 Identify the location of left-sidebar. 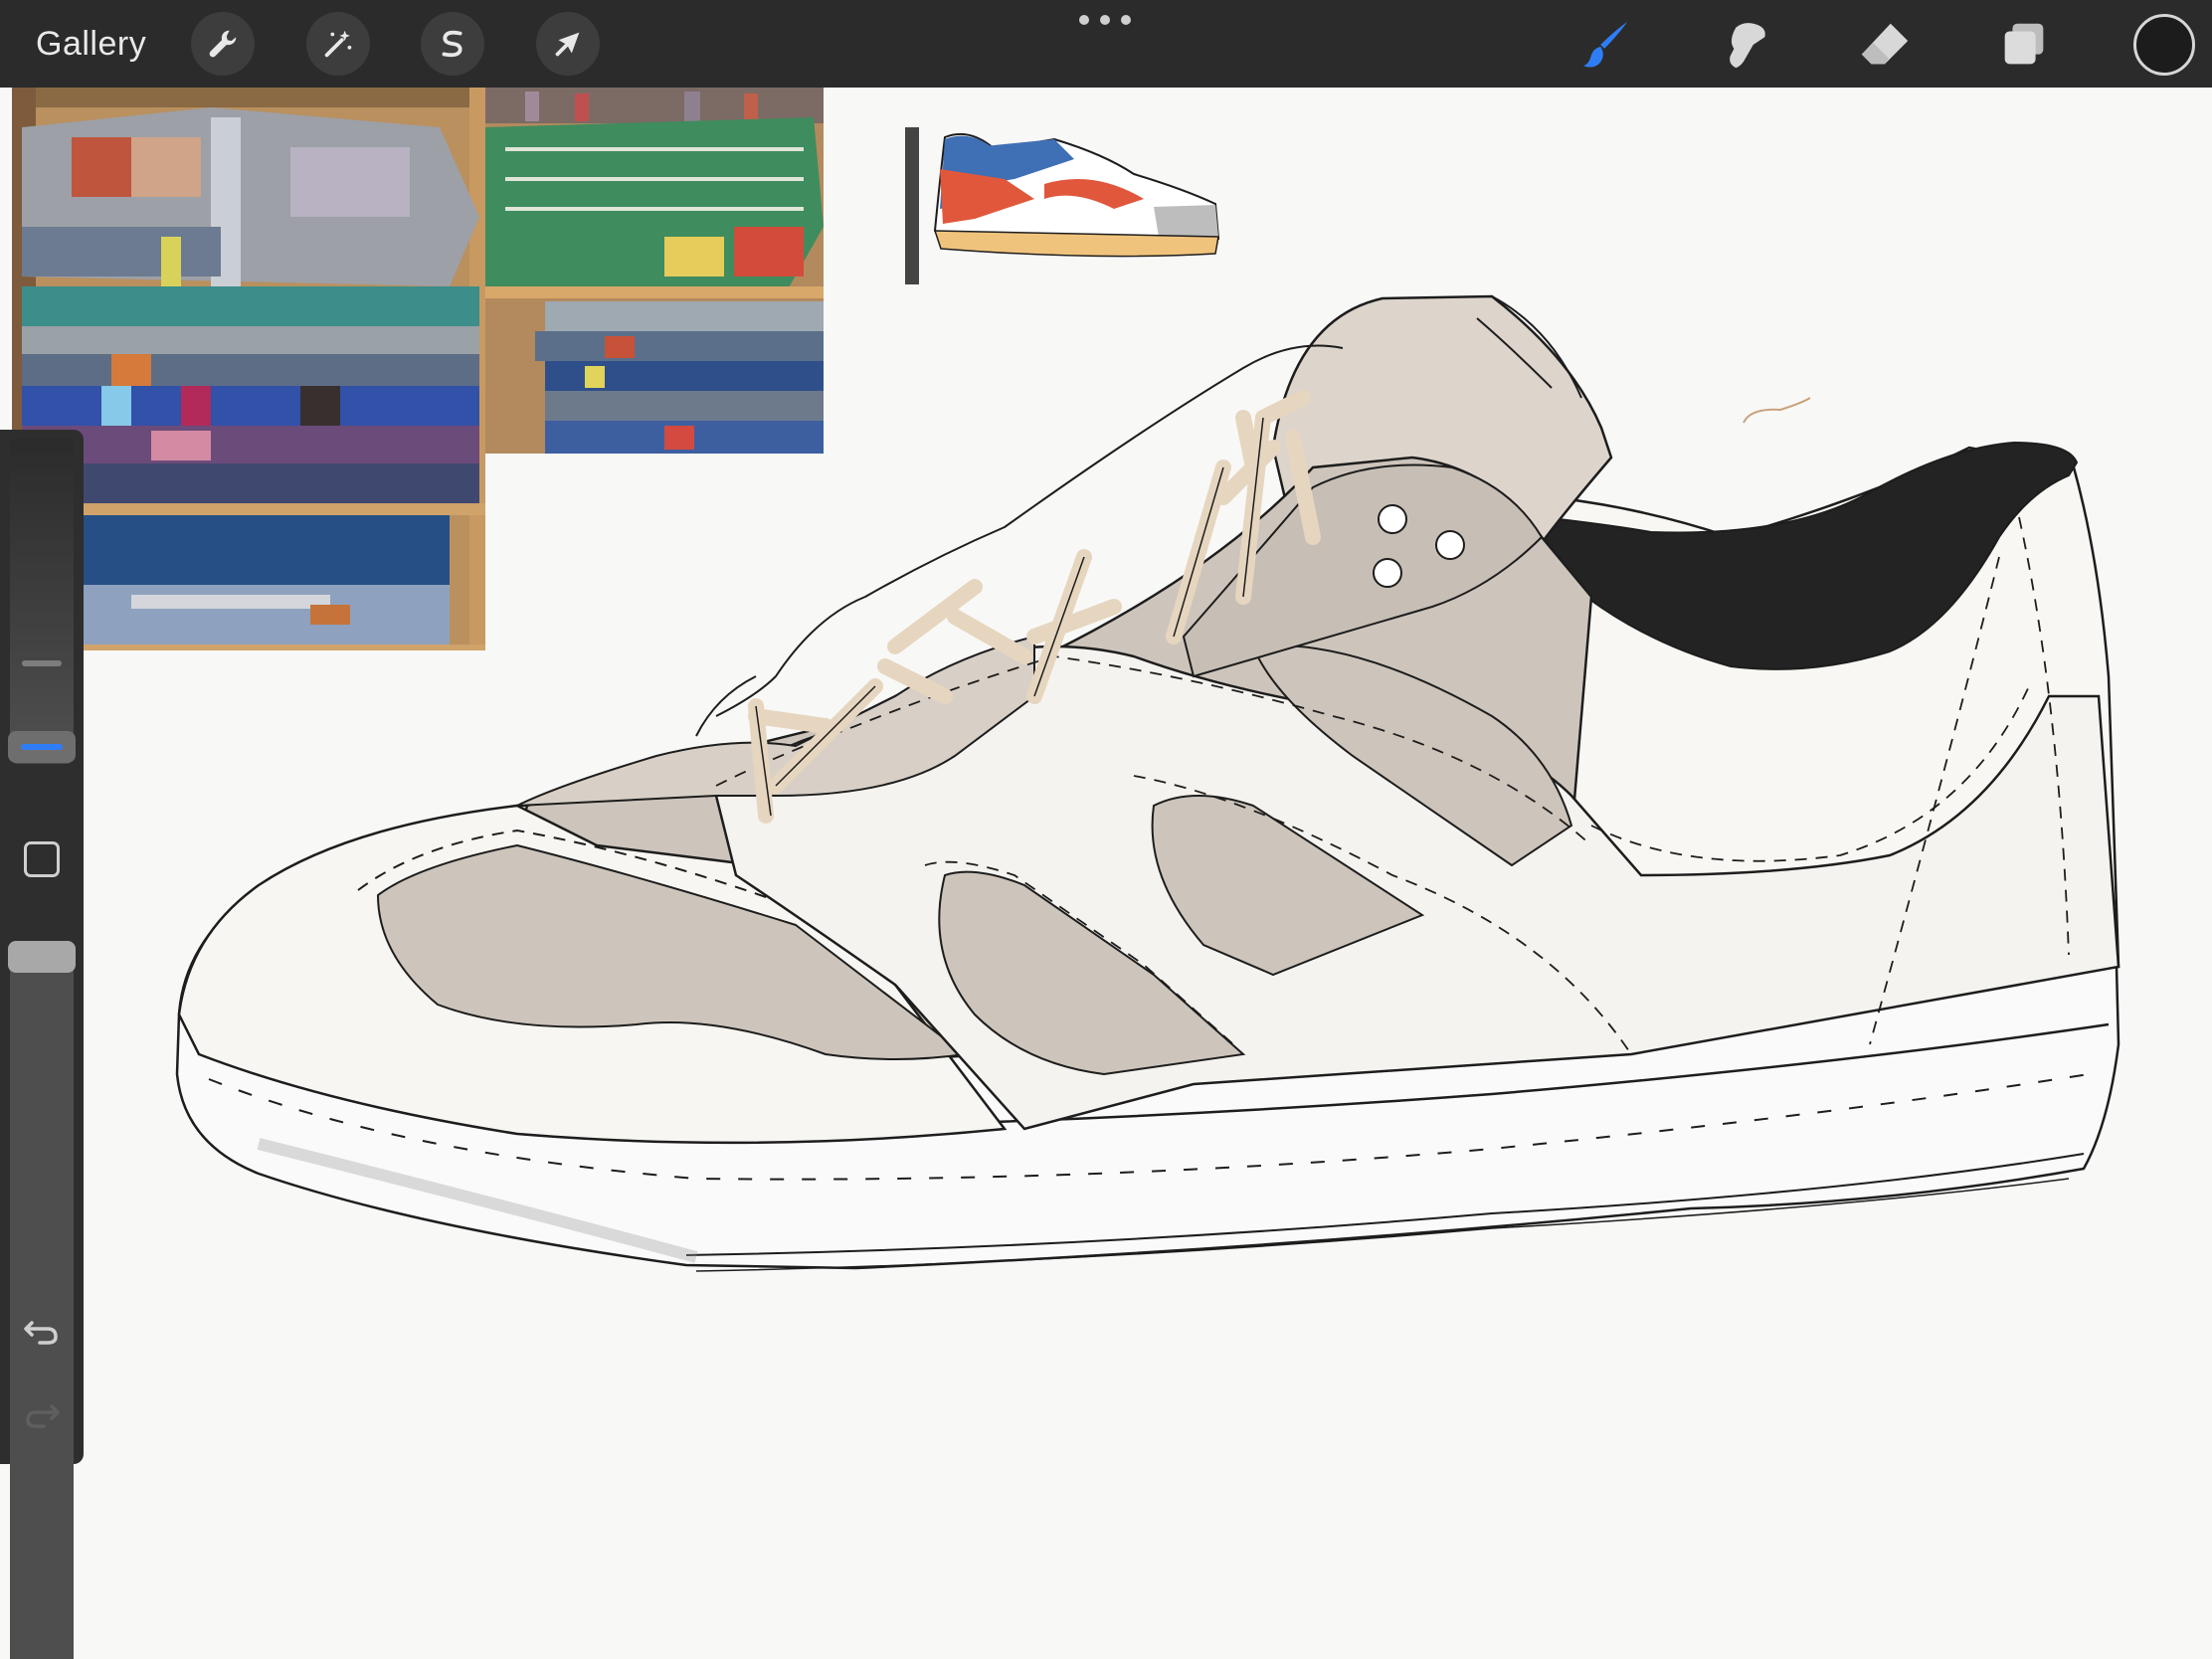
(42, 1044).